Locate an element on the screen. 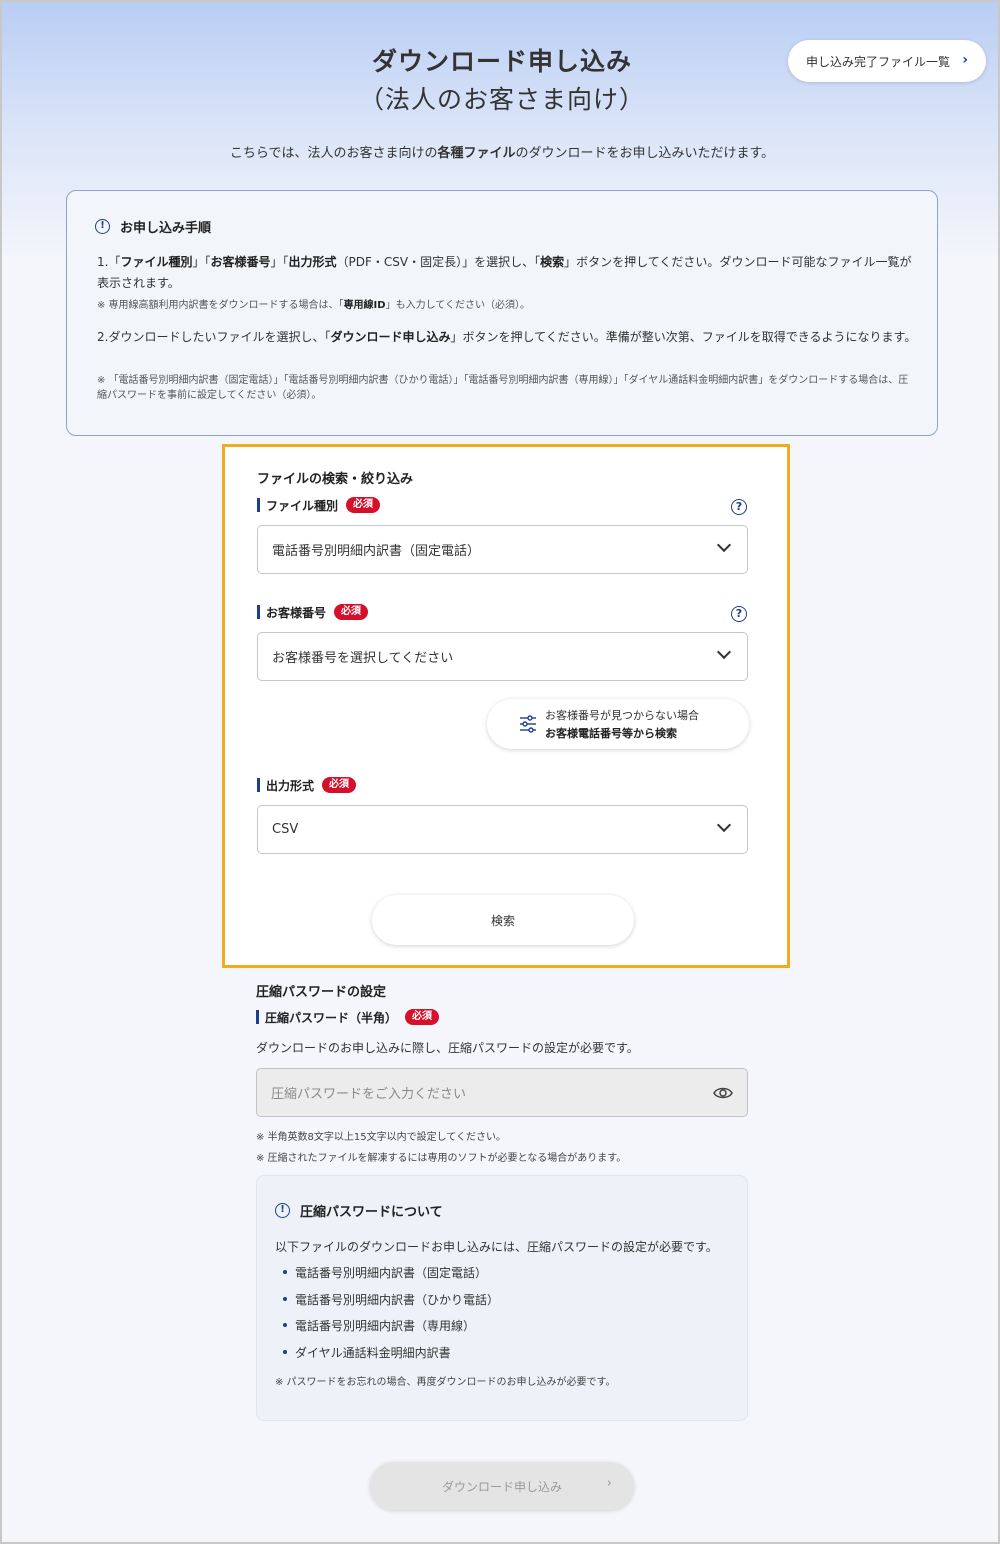  s1-q3: 」「 is located at coordinates (279, 262).